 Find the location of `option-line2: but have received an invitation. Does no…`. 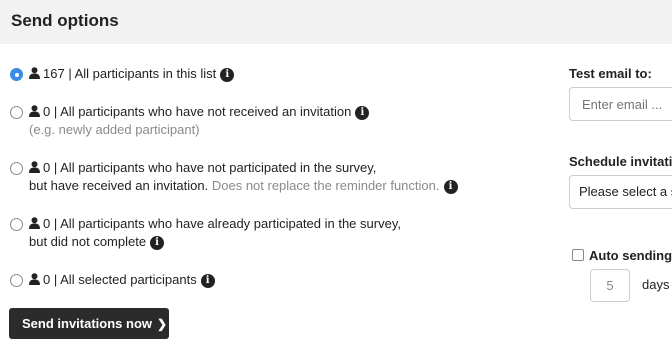

option-line2: but have received an invitation. Does no… is located at coordinates (243, 186).